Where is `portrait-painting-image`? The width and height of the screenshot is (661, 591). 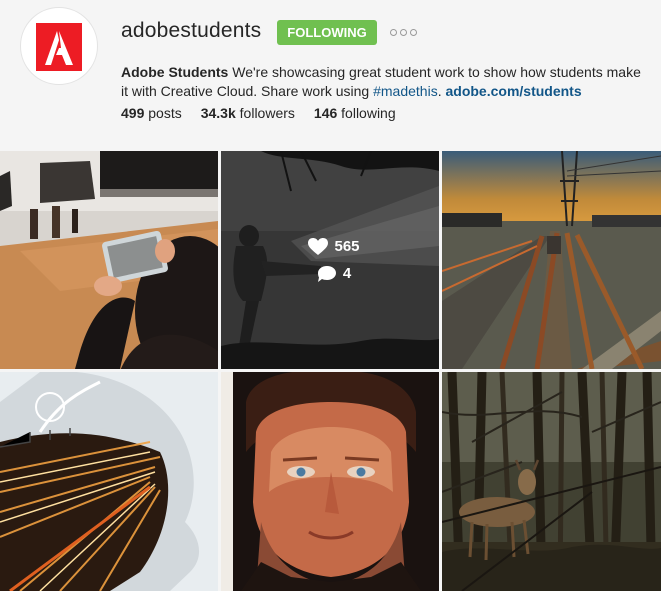 portrait-painting-image is located at coordinates (330, 481).